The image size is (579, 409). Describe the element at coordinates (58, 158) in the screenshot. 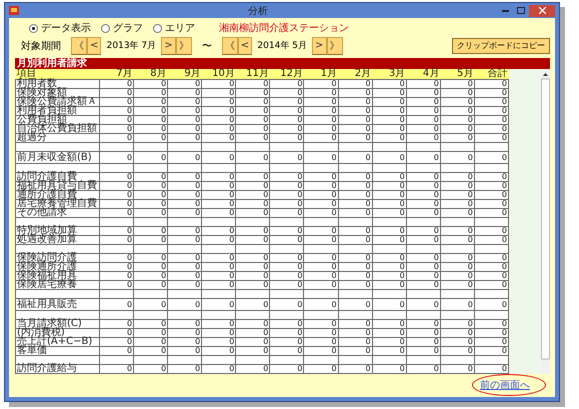

I see `row-label: 前月未収金額(B)` at that location.